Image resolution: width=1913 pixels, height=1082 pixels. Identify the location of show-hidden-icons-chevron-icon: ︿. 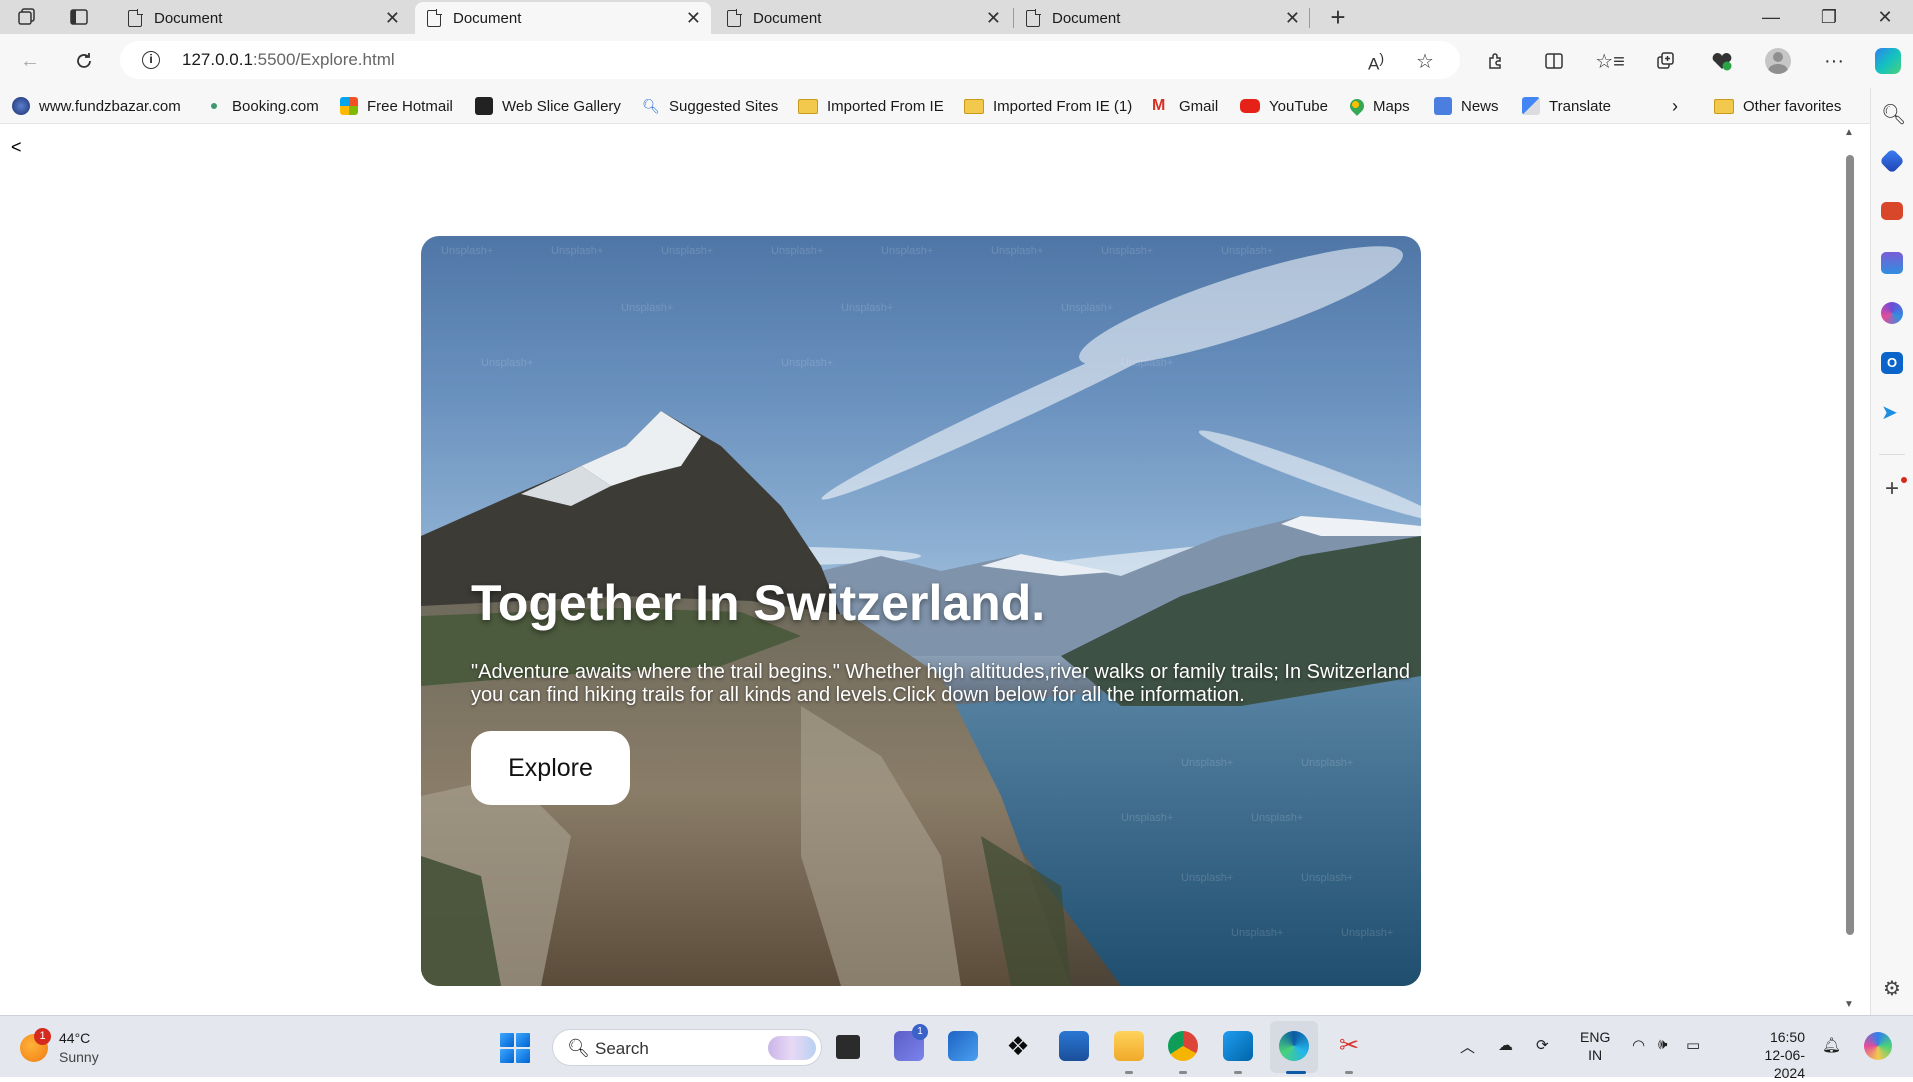
(1467, 1046).